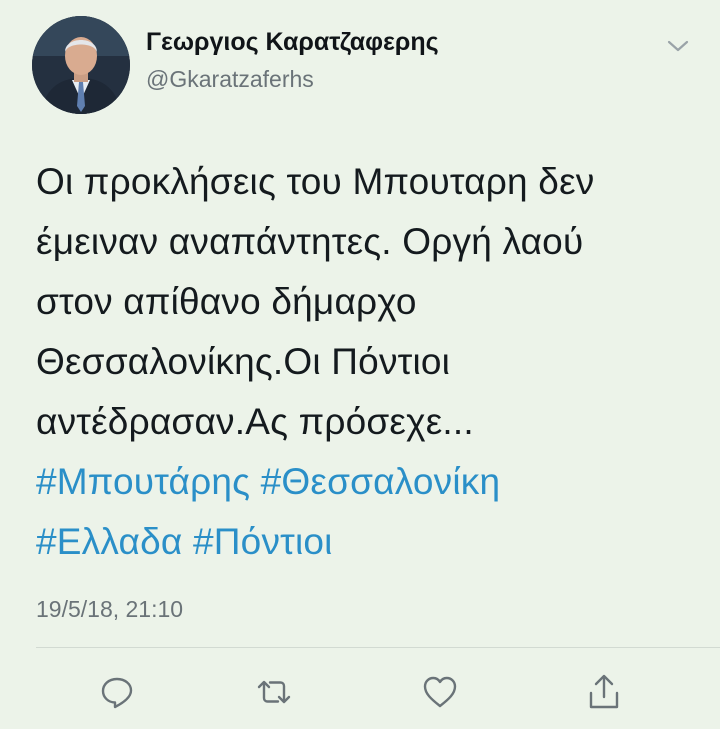  I want to click on hashtag-link: #Ελλαδα, so click(109, 541).